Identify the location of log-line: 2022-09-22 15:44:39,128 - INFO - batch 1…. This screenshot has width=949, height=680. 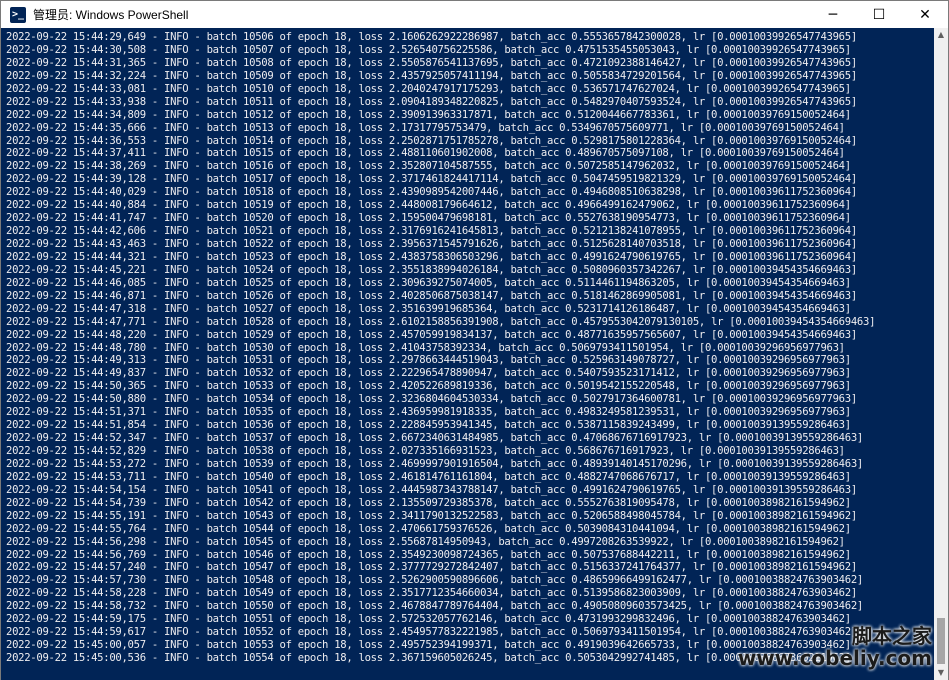
(431, 179).